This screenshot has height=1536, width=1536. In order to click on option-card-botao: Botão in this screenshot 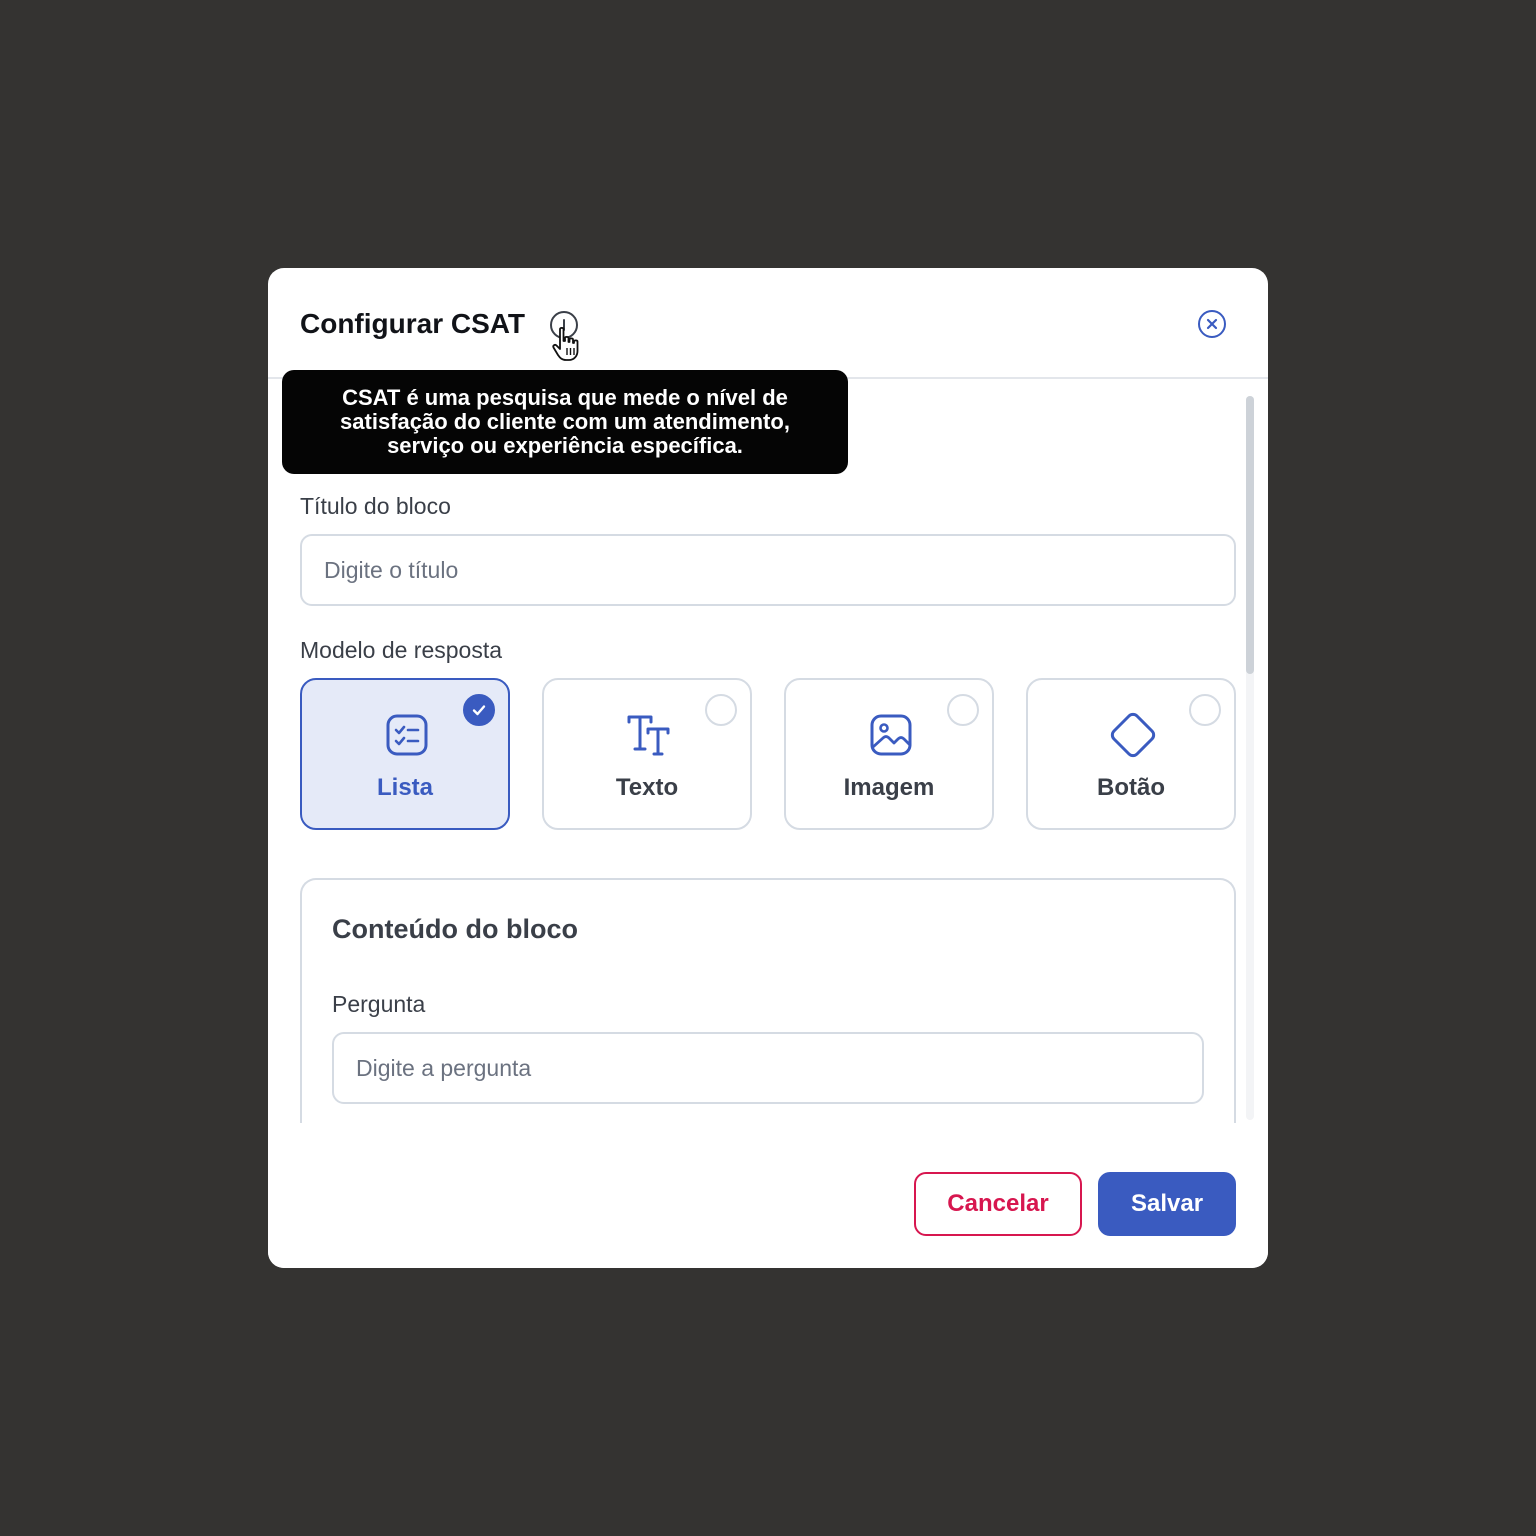, I will do `click(1131, 754)`.